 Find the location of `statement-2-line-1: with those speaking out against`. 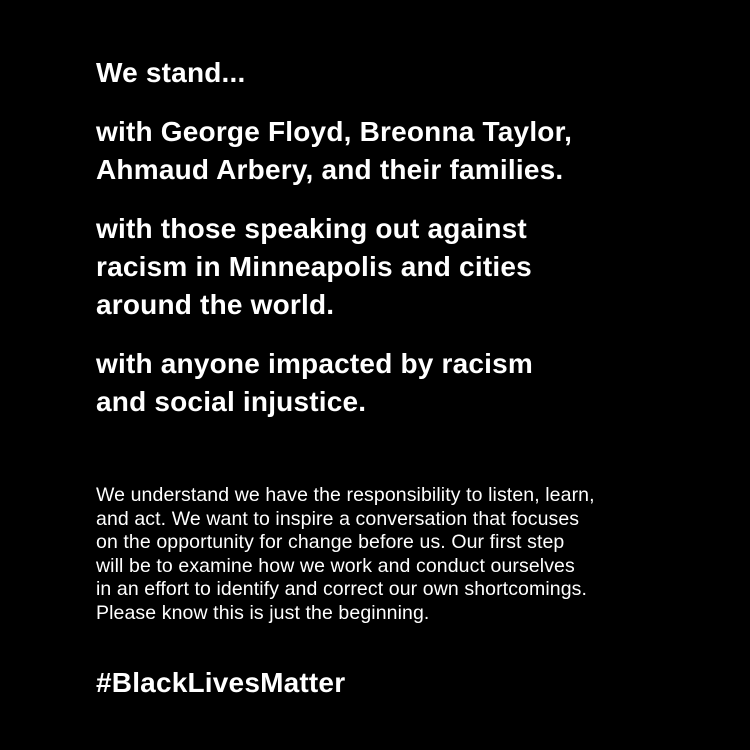

statement-2-line-1: with those speaking out against is located at coordinates (311, 228).